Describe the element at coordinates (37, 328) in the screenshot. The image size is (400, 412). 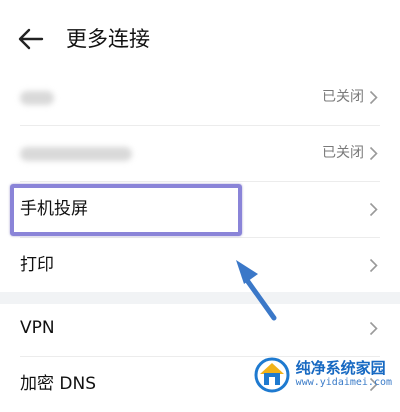
I see `row-label: VPN` at that location.